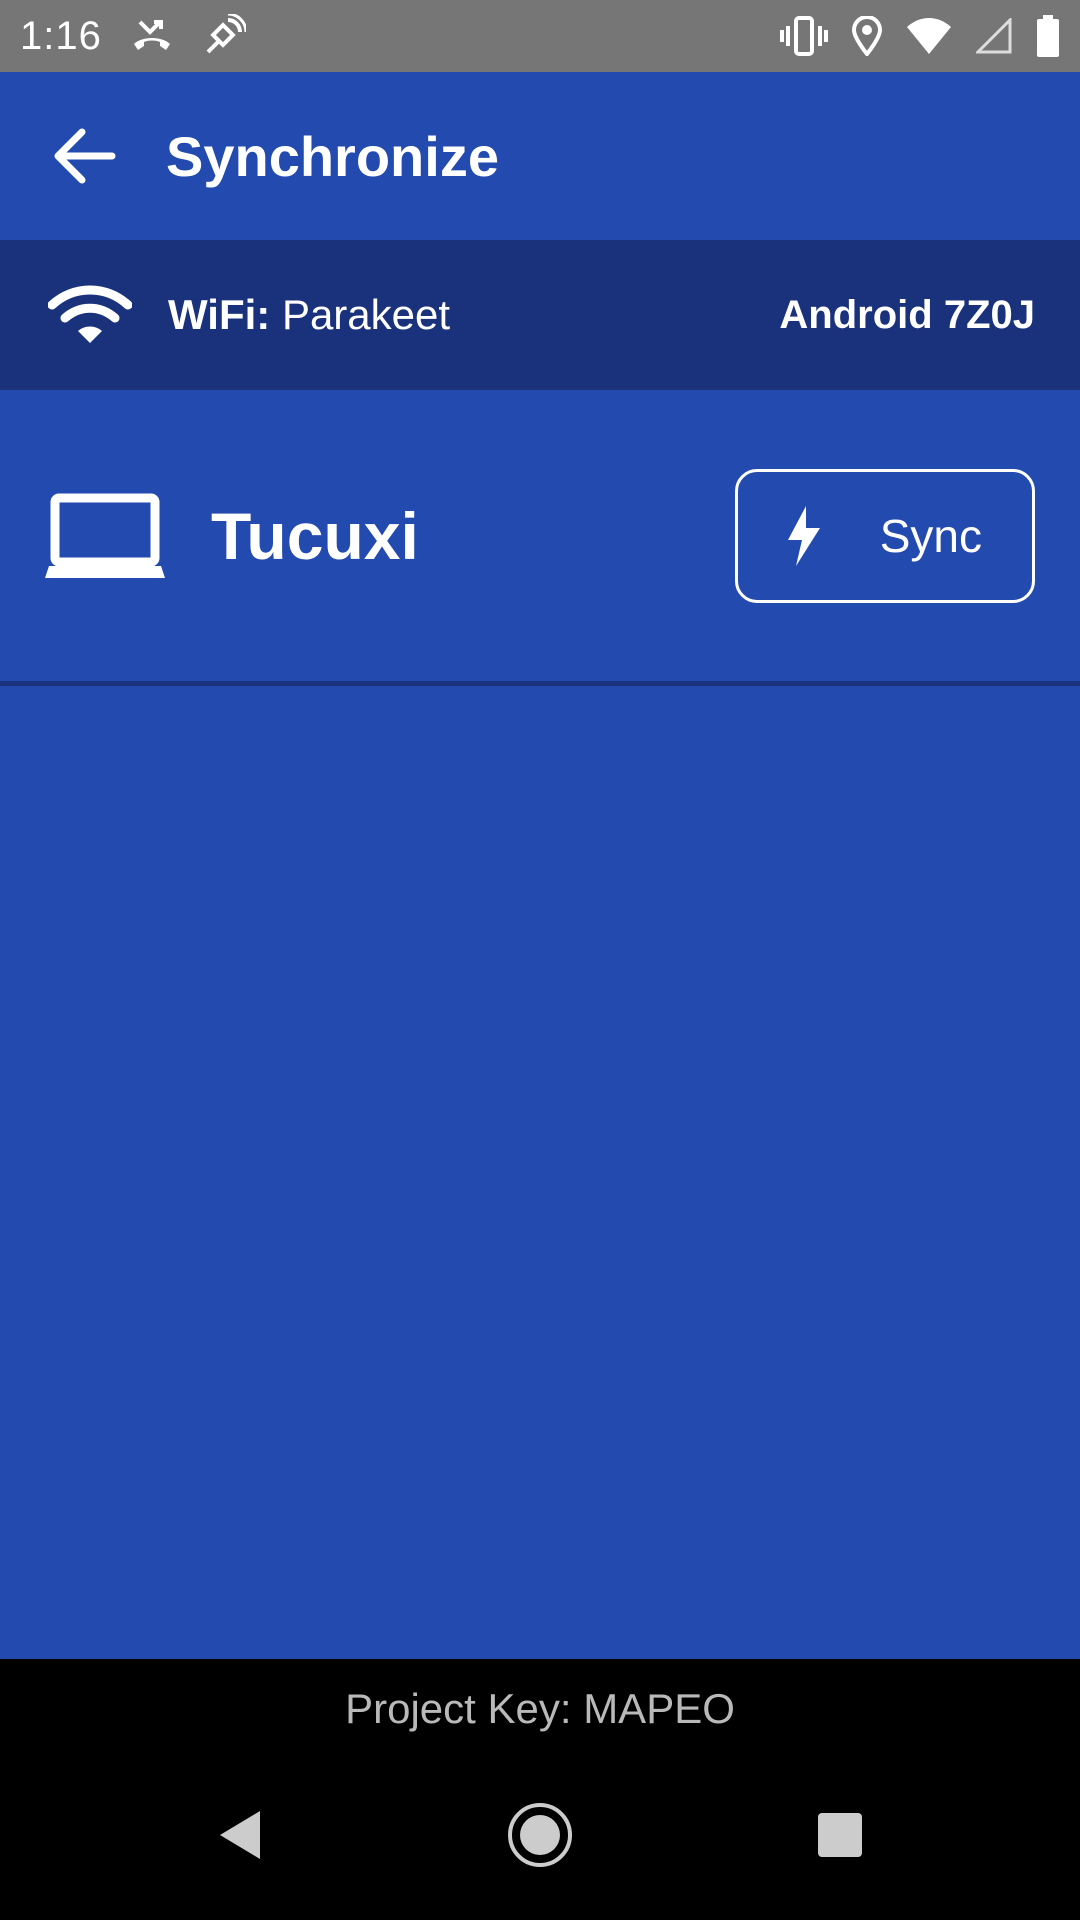  I want to click on navigation-bar, so click(540, 1839).